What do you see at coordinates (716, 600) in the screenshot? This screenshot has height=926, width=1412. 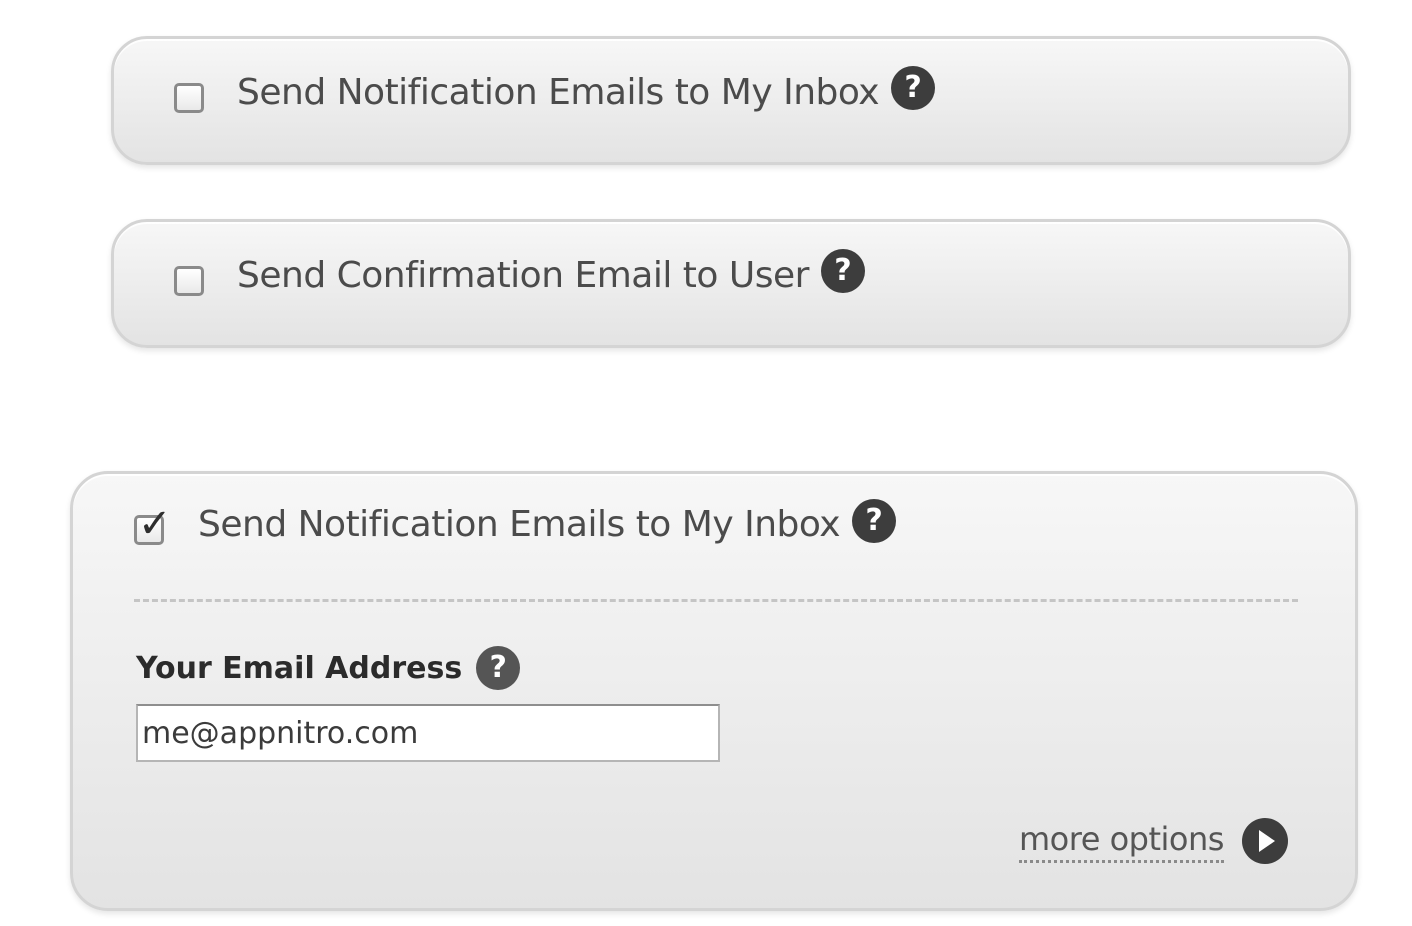 I see `dashed-divider` at bounding box center [716, 600].